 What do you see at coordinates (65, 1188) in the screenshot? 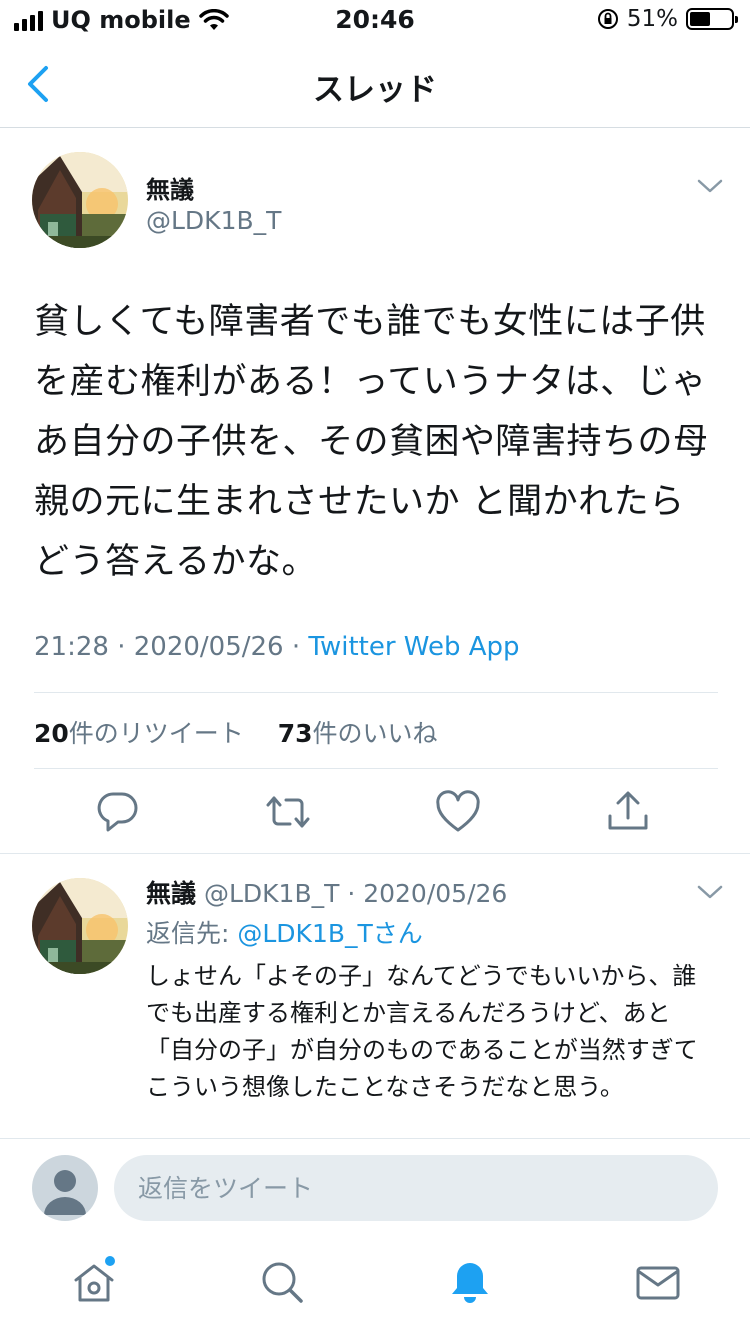
I see `default-avatar-icon` at bounding box center [65, 1188].